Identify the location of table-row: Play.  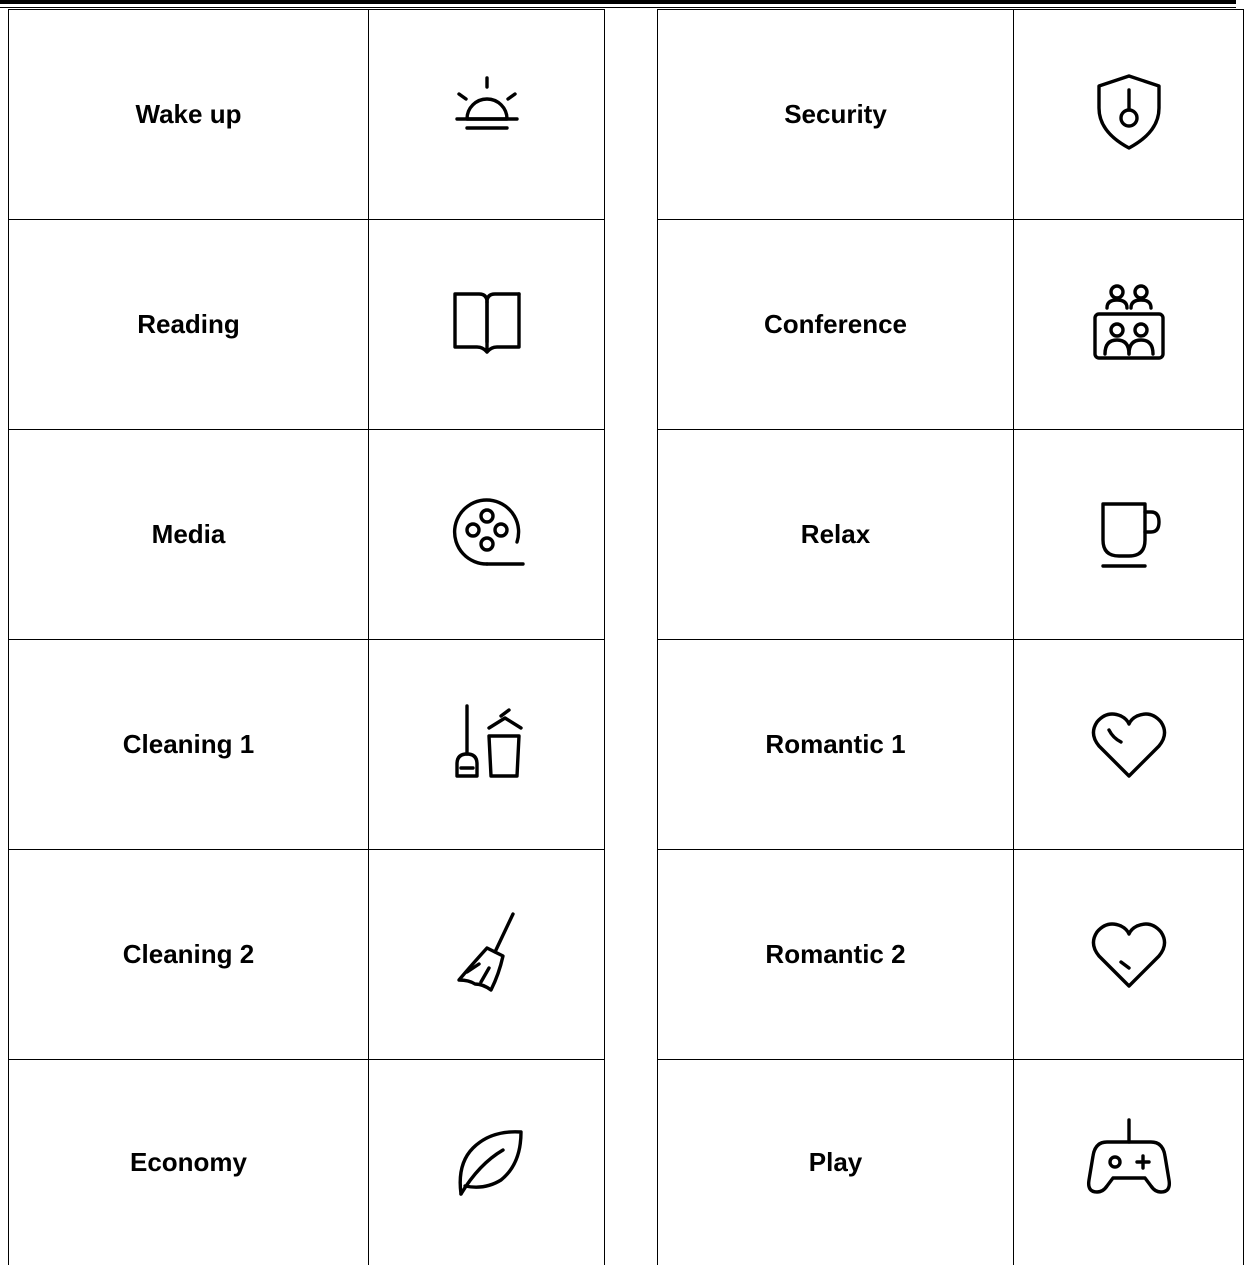
(950, 1162).